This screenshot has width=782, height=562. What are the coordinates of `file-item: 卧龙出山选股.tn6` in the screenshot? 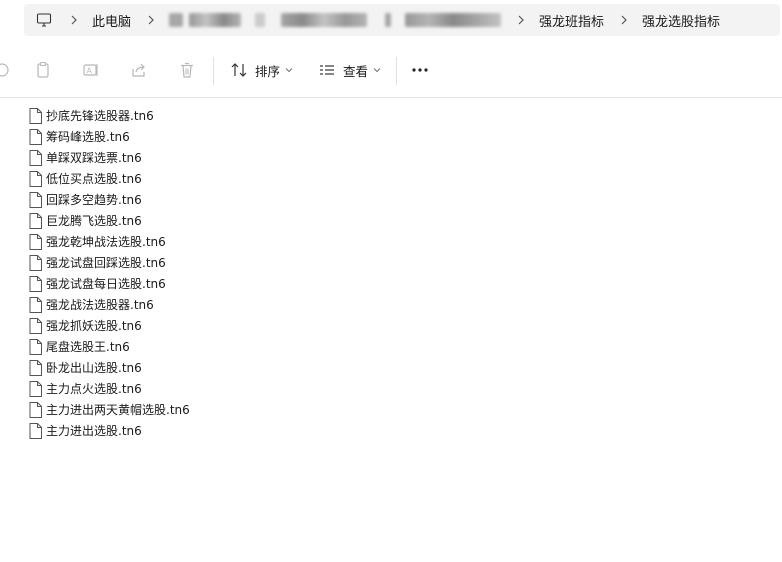 It's located at (109, 367).